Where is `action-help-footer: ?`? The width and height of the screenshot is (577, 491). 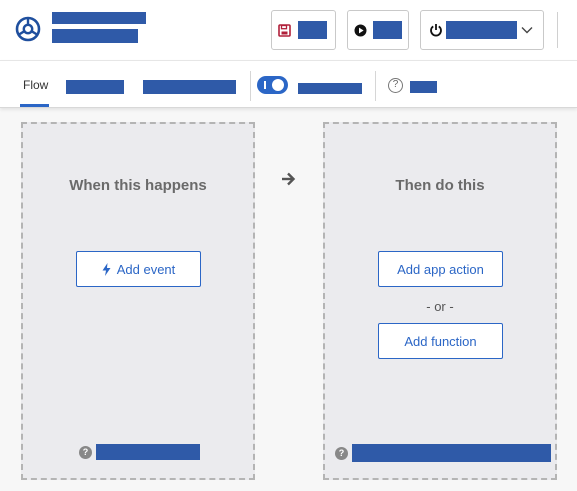 action-help-footer: ? is located at coordinates (443, 453).